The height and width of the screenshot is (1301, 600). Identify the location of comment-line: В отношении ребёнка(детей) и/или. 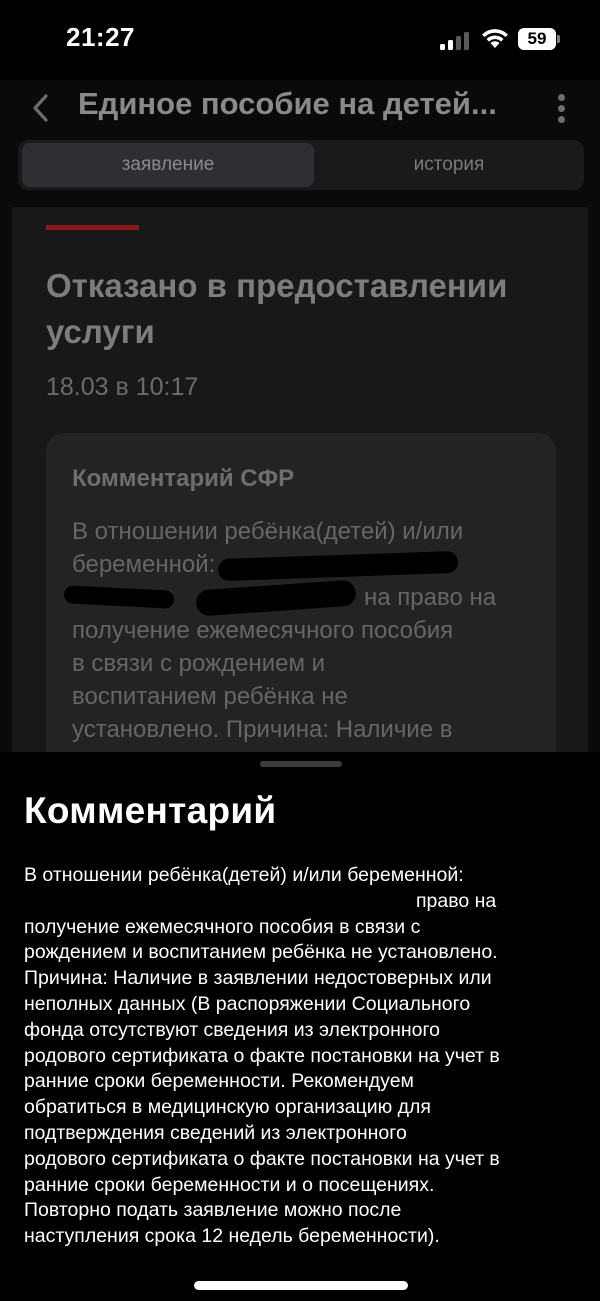
(268, 531).